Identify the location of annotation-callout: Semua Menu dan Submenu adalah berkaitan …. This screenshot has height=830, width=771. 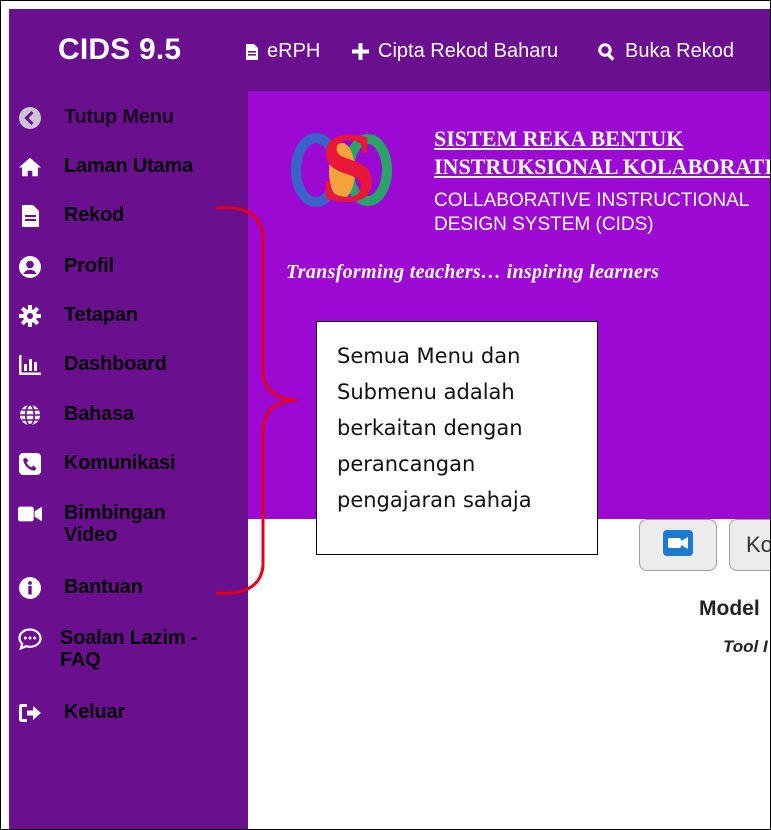
(457, 438).